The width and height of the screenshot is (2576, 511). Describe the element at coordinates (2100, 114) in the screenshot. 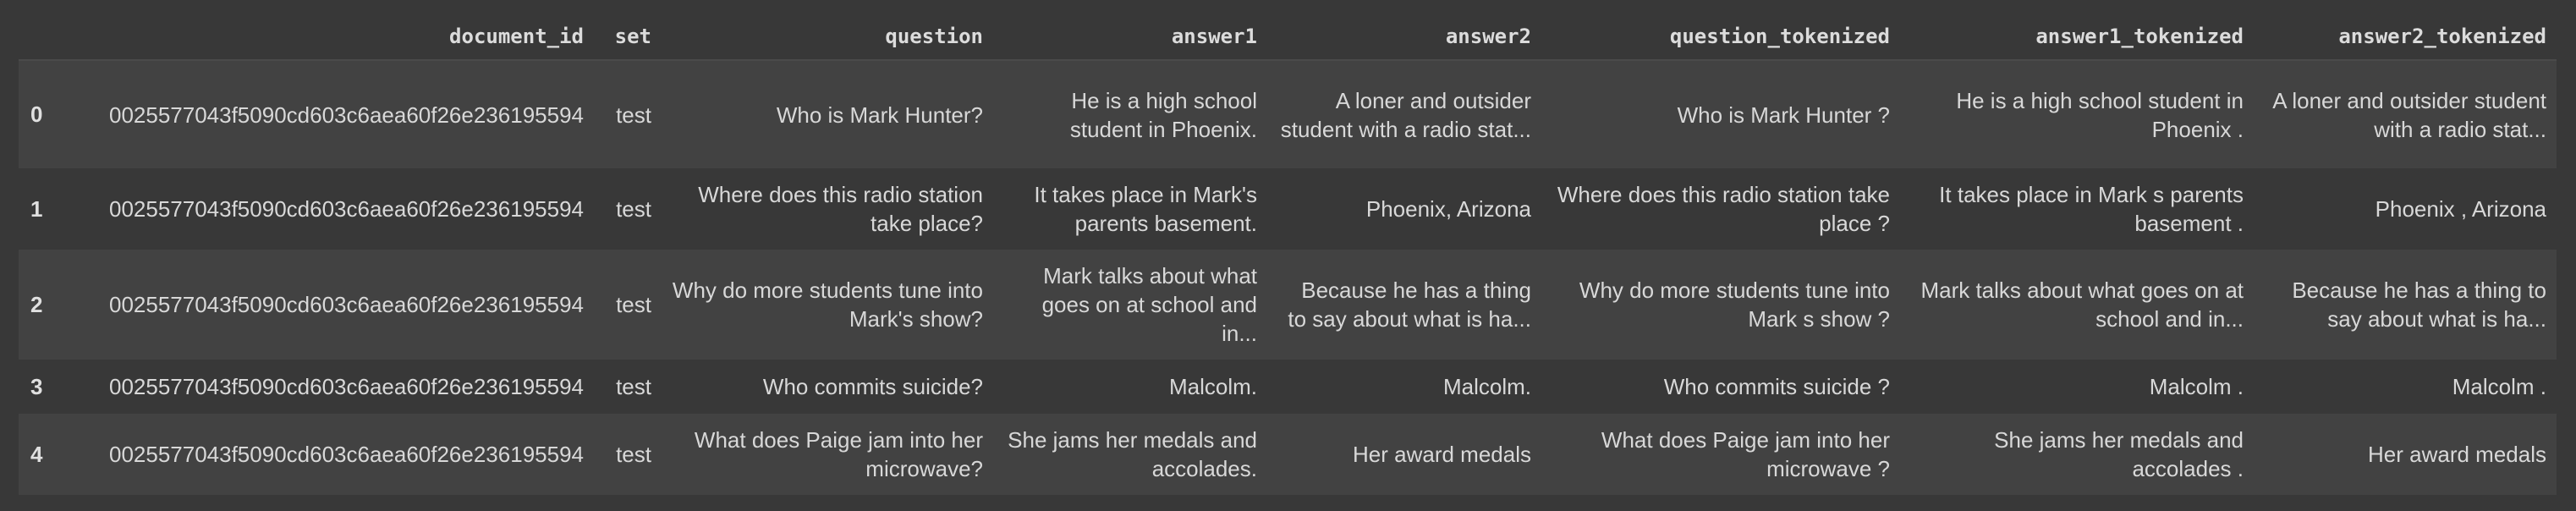

I see `cell-answer1-tokenized: He is a high school student in Phoenix .` at that location.